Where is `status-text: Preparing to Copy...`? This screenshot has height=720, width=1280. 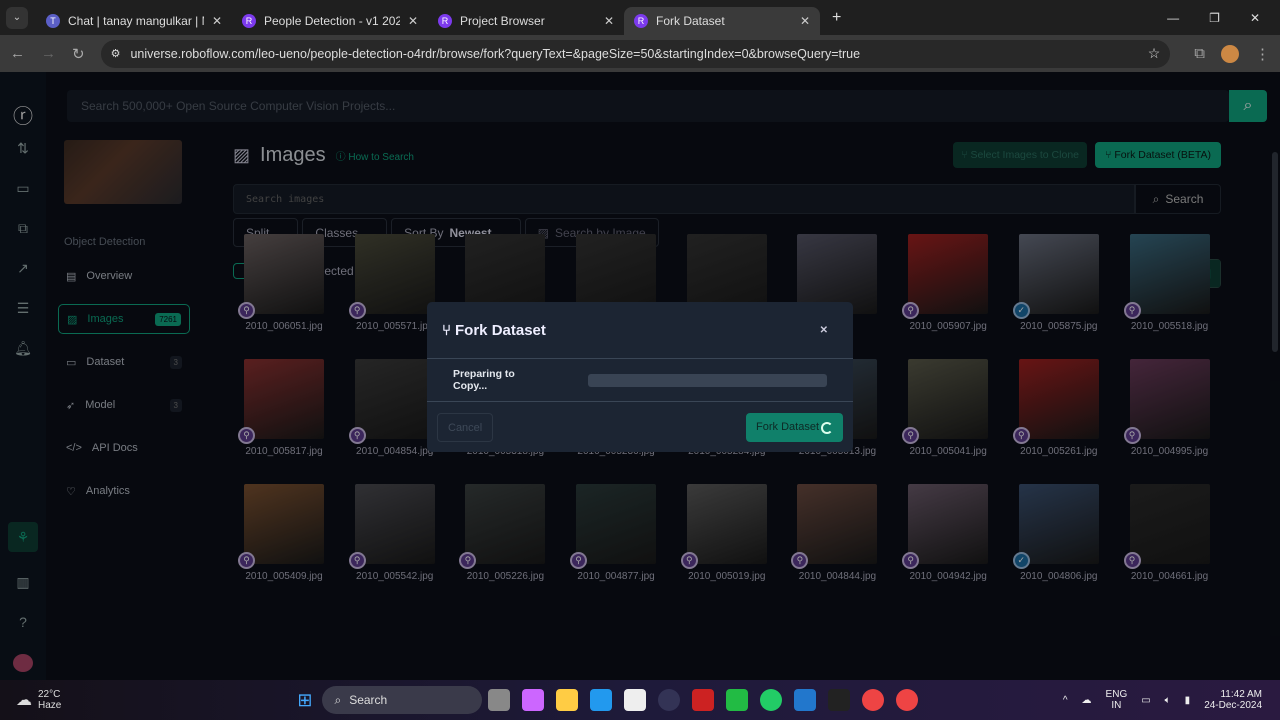 status-text: Preparing to Copy... is located at coordinates (484, 380).